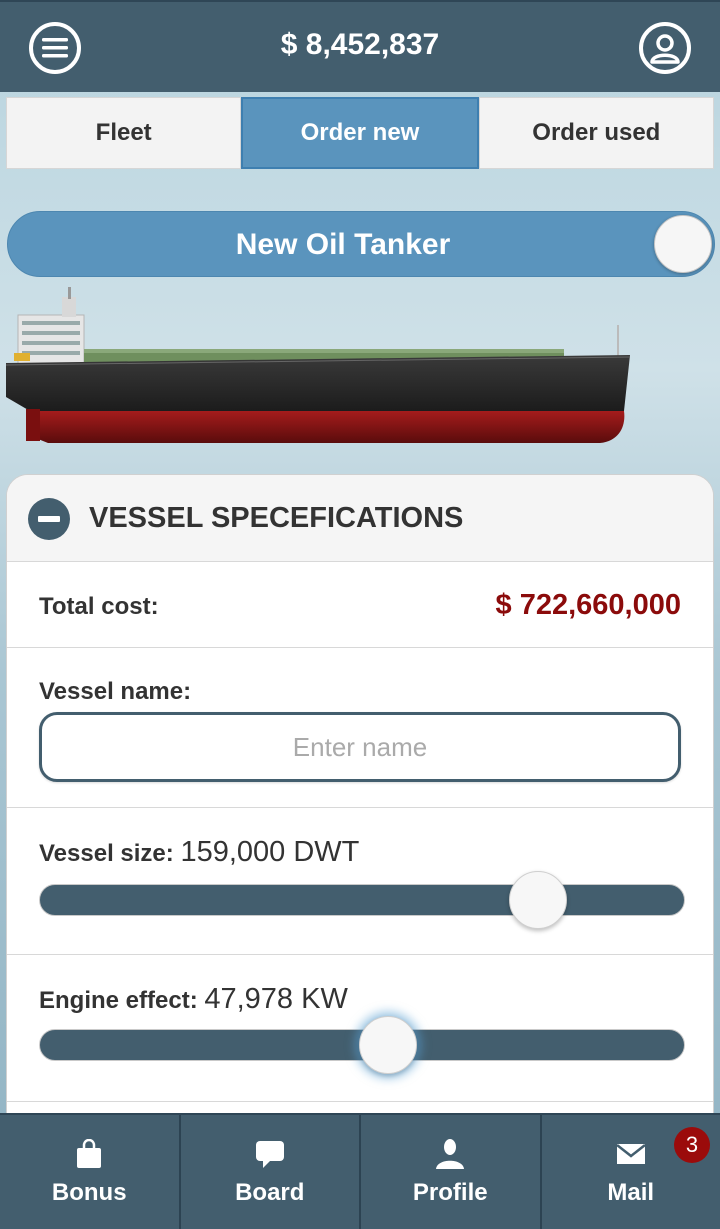 Image resolution: width=720 pixels, height=1229 pixels. I want to click on nav-bonus-label: Bonus, so click(89, 1192).